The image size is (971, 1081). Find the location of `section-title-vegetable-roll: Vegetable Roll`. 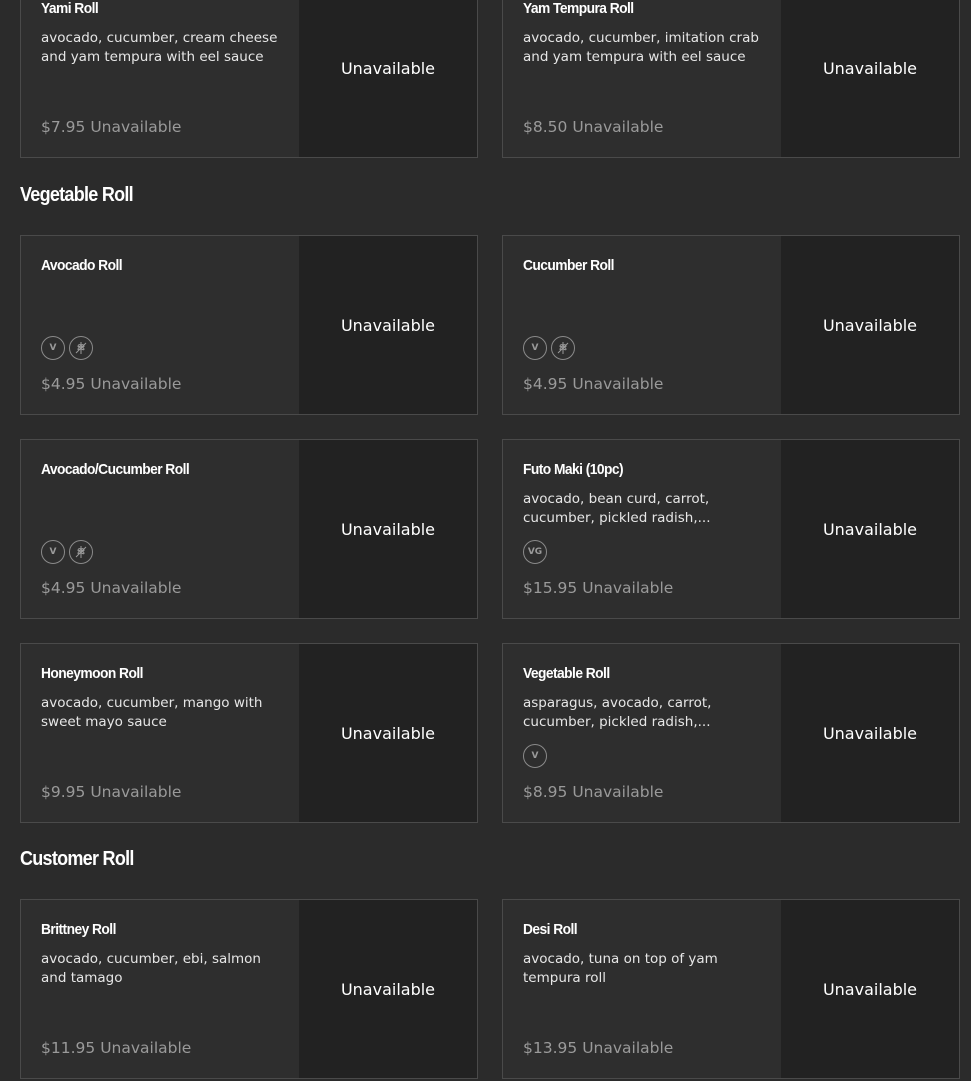

section-title-vegetable-roll: Vegetable Roll is located at coordinates (77, 195).